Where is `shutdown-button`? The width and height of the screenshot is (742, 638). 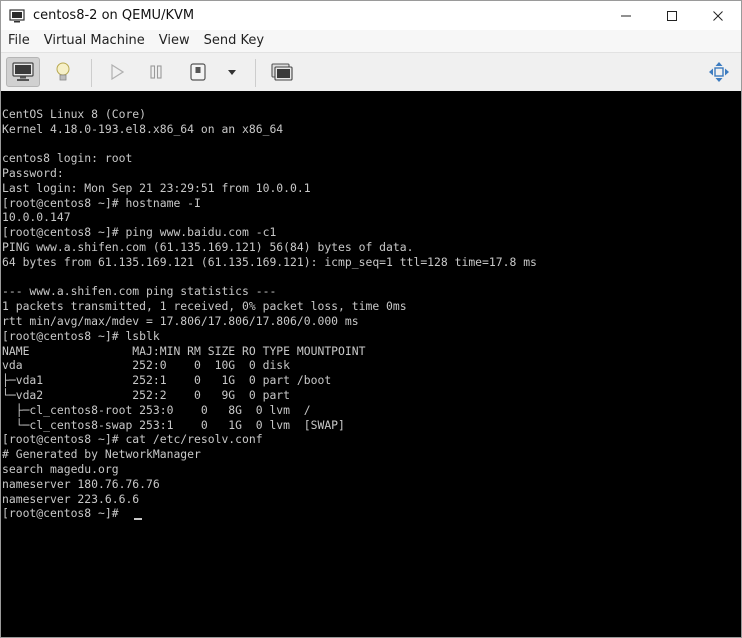
shutdown-button is located at coordinates (198, 72).